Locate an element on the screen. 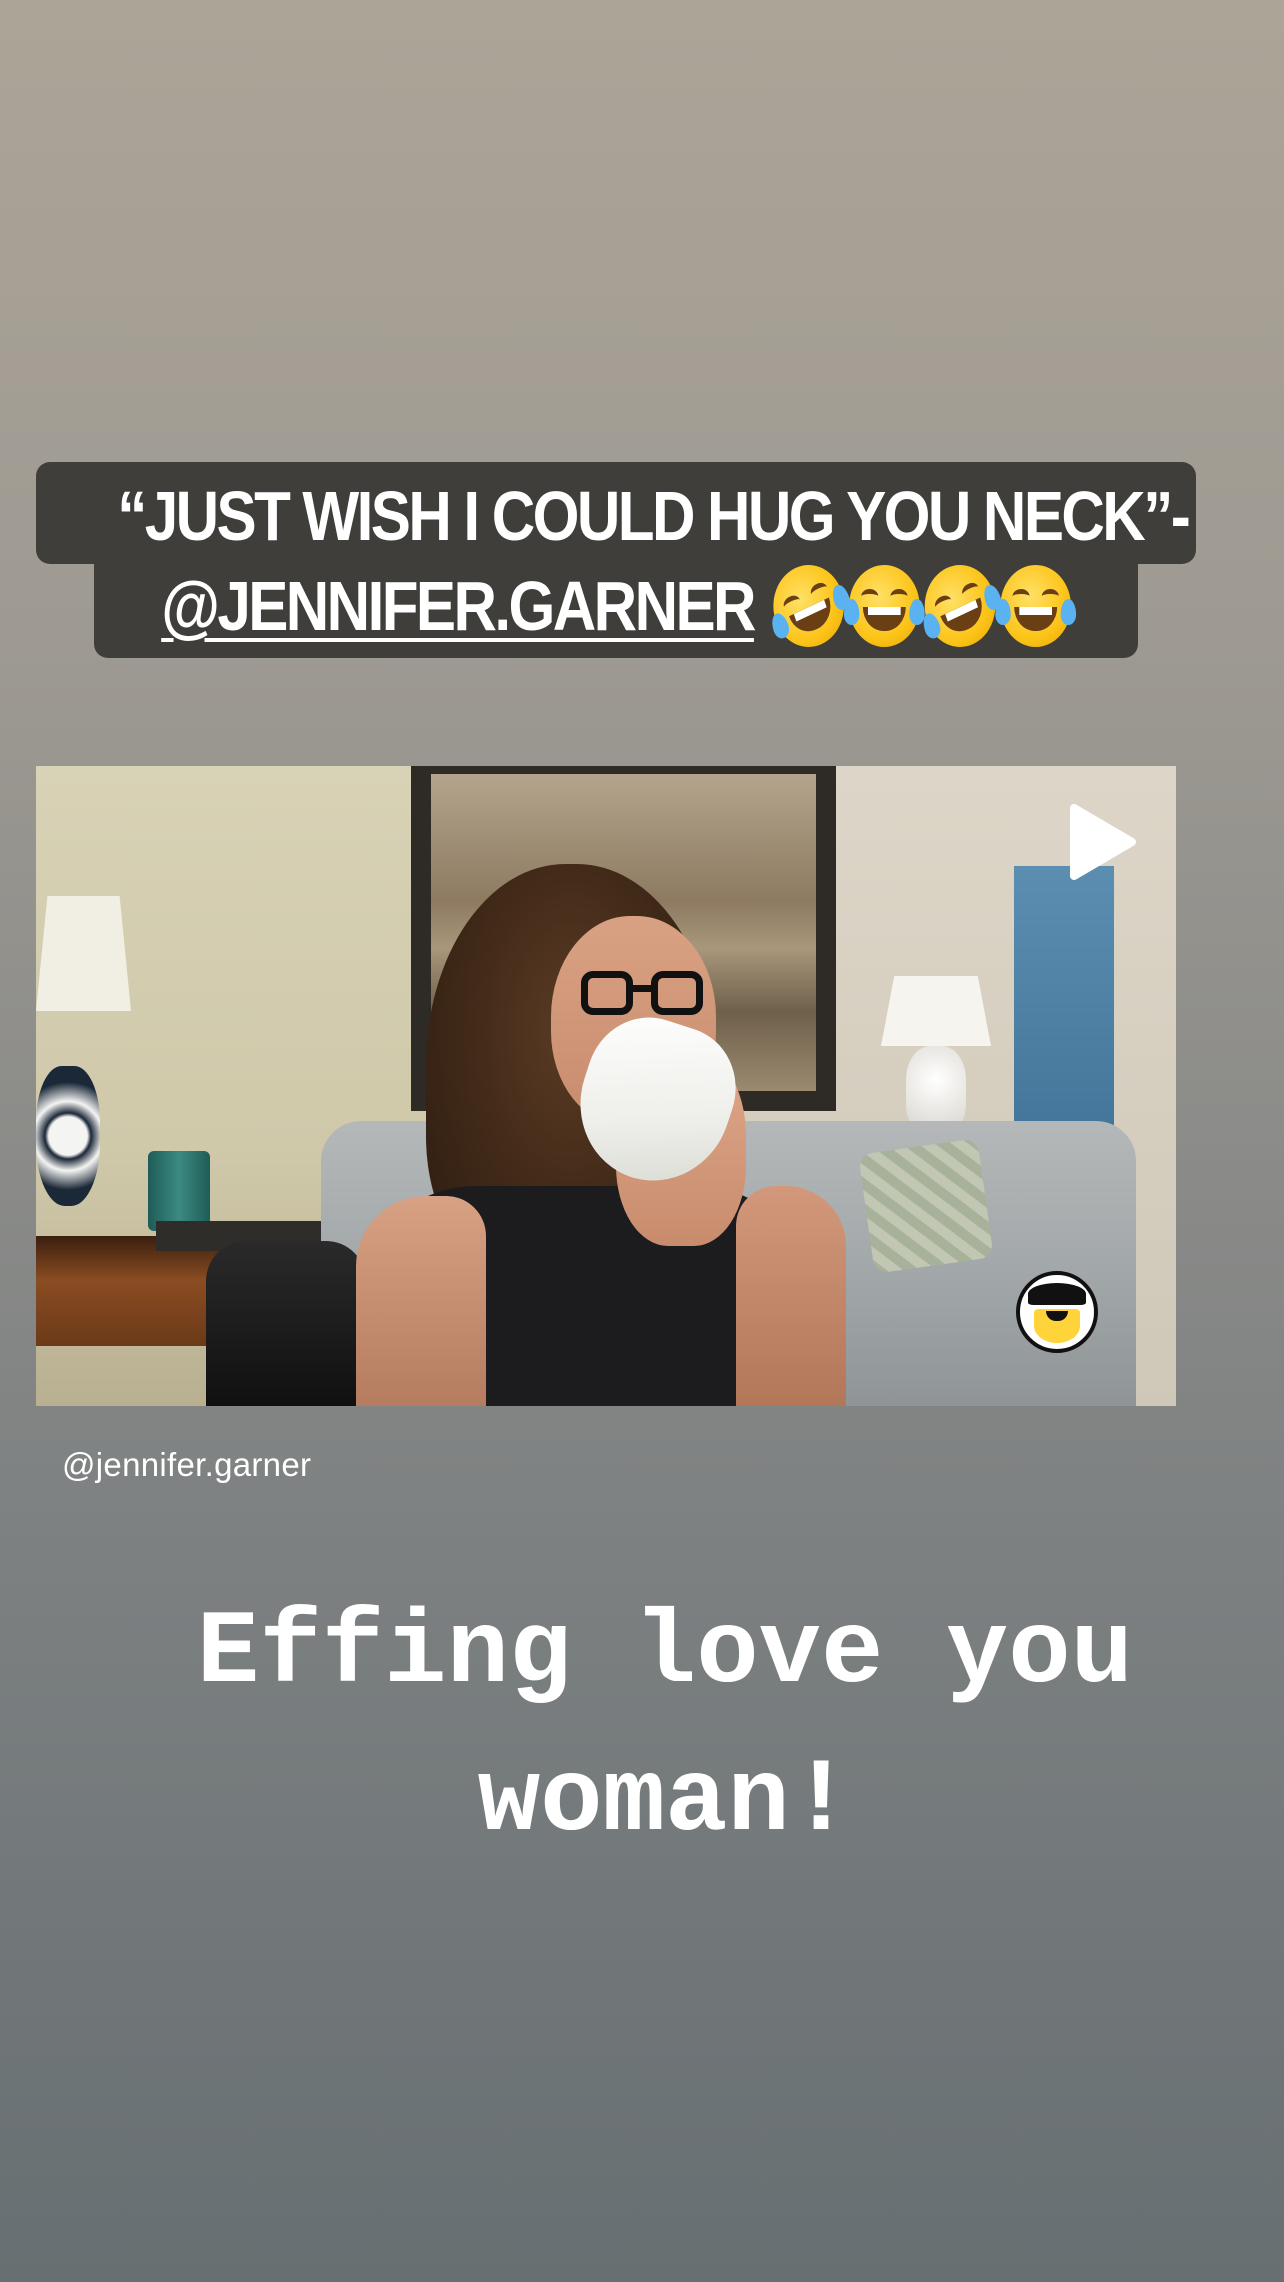  caption-line-2: @JENNIFER.GARNER is located at coordinates (616, 605).